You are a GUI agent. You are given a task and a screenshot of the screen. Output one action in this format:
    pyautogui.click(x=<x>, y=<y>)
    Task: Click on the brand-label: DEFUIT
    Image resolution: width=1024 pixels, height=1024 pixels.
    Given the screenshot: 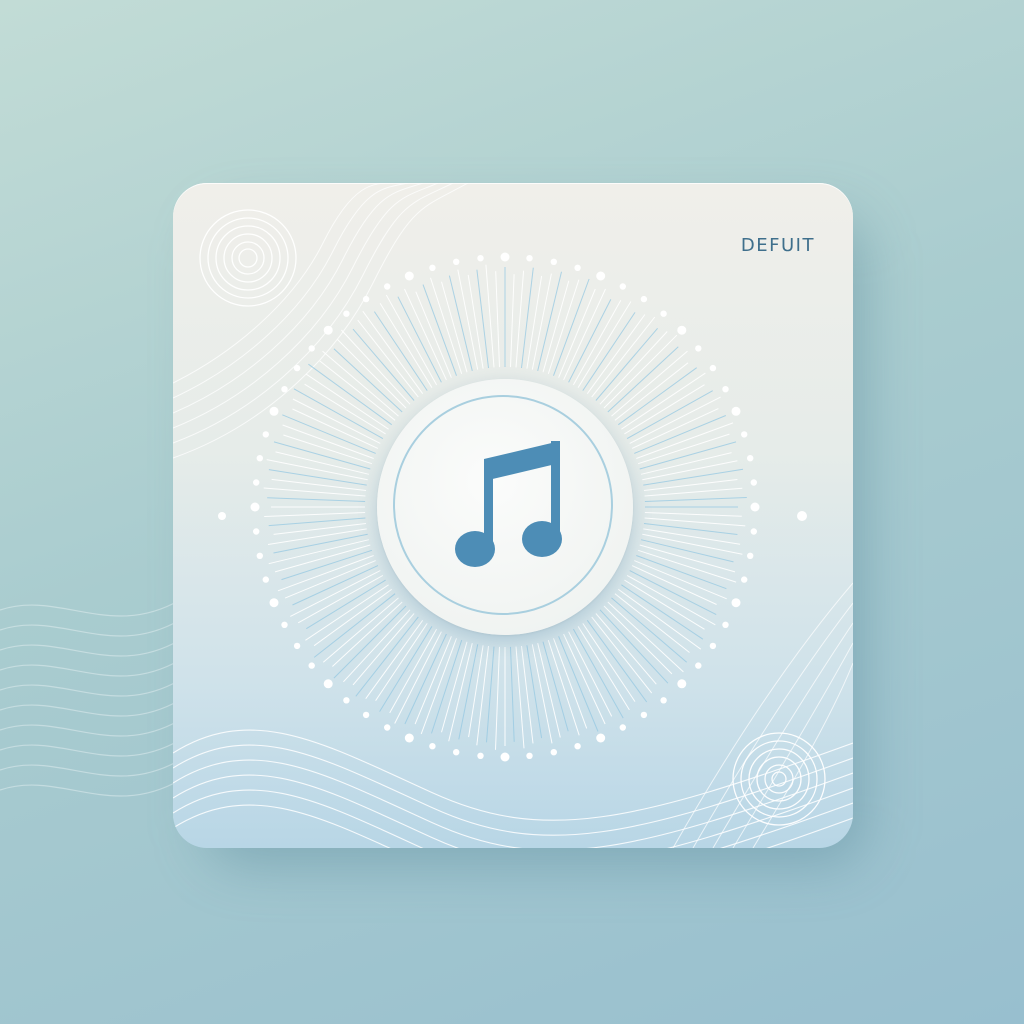 What is the action you would take?
    pyautogui.click(x=777, y=245)
    